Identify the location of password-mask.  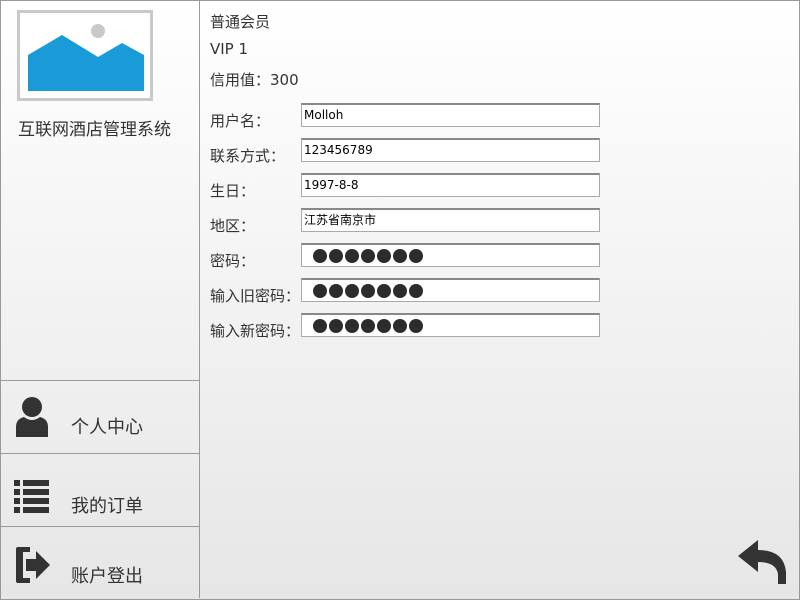
(451, 255).